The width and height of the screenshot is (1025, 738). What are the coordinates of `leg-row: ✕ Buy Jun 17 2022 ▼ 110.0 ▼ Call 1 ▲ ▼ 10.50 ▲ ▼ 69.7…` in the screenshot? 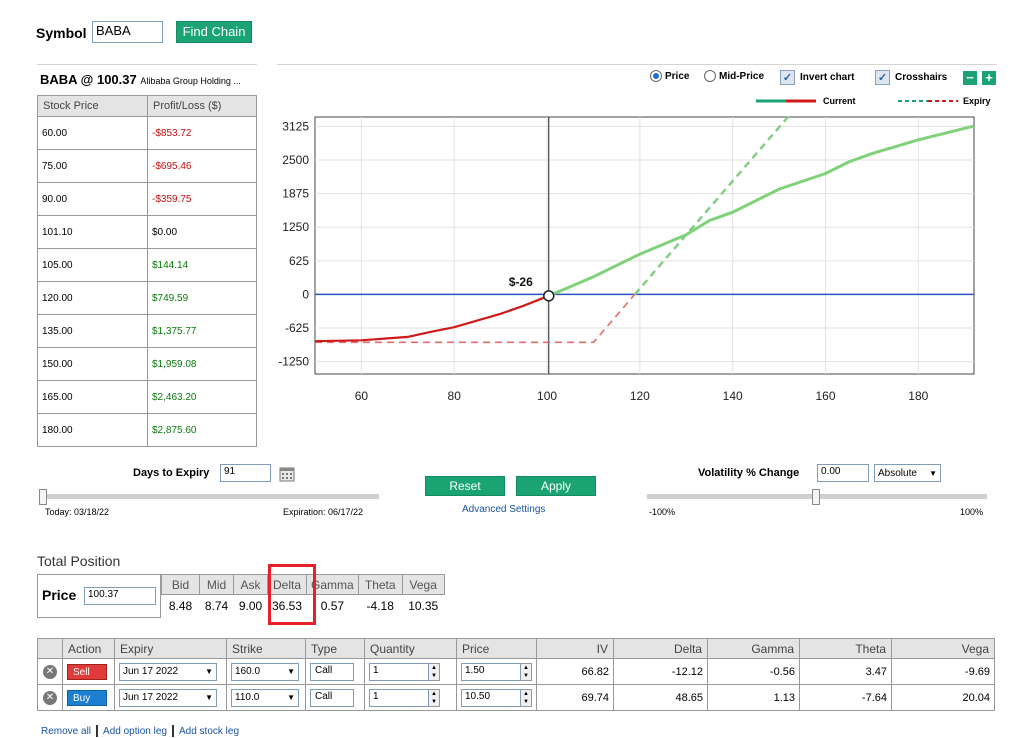 It's located at (516, 697).